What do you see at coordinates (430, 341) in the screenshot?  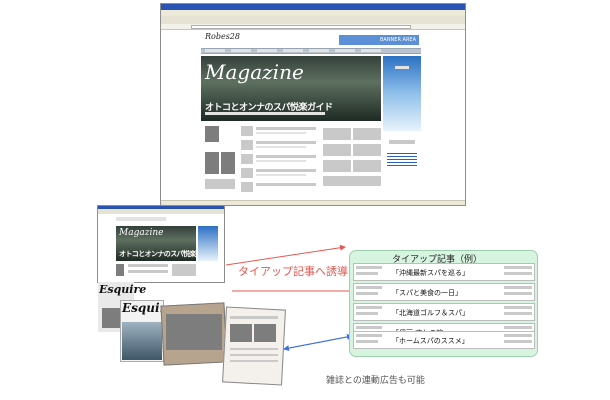 I see `row-article: 「ホームスパのススメ」` at bounding box center [430, 341].